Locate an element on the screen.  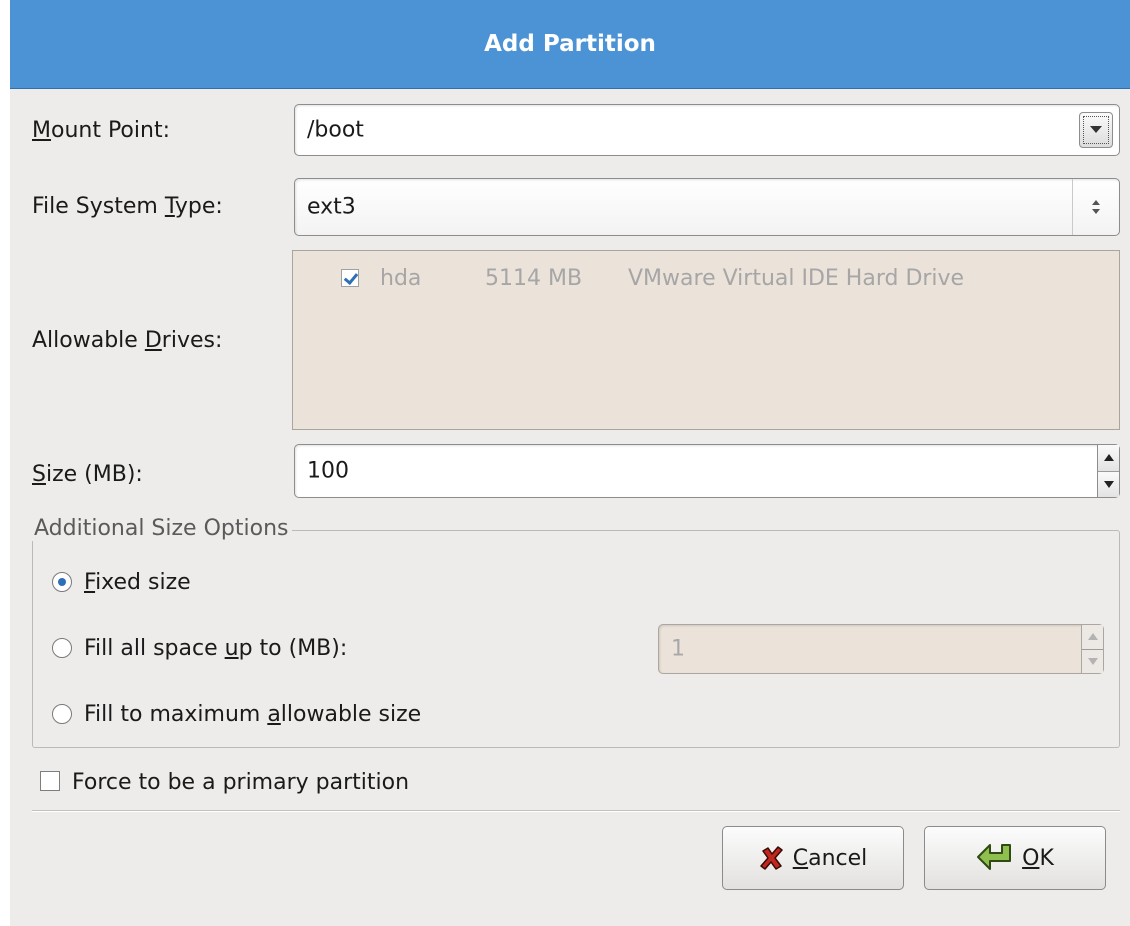
cancel-button: Cancel is located at coordinates (813, 858).